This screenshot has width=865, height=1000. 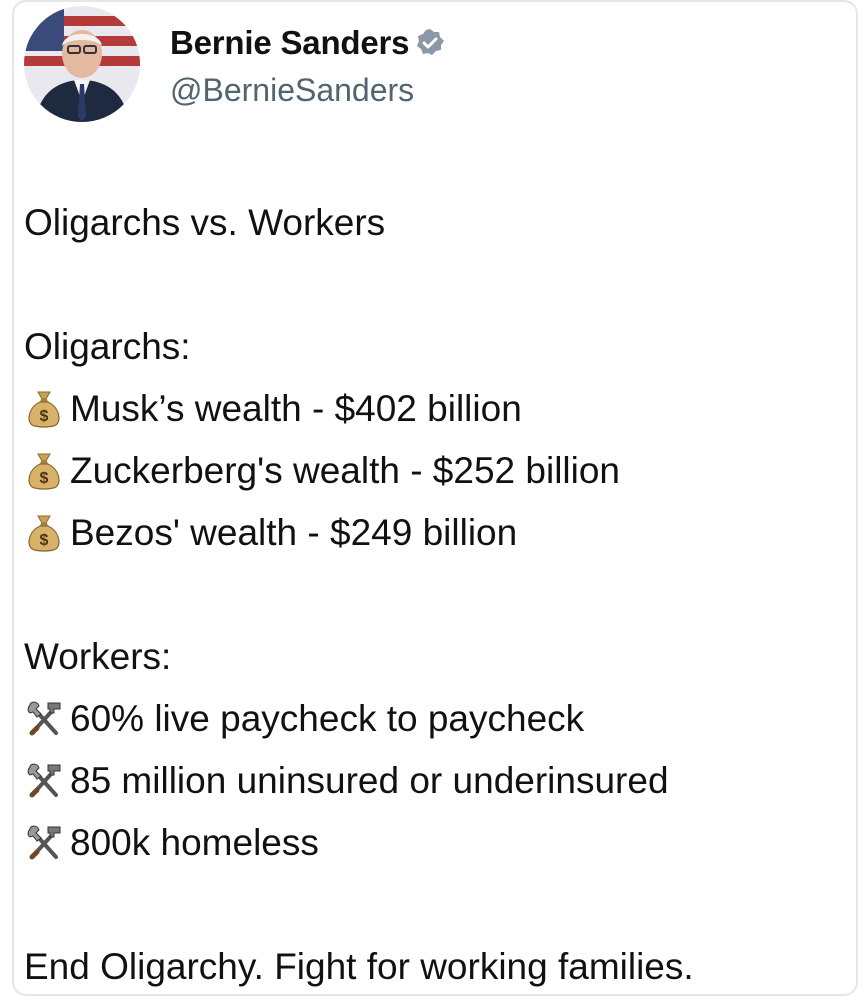 I want to click on oligarchs-heading: Oligarchs:, so click(x=107, y=346).